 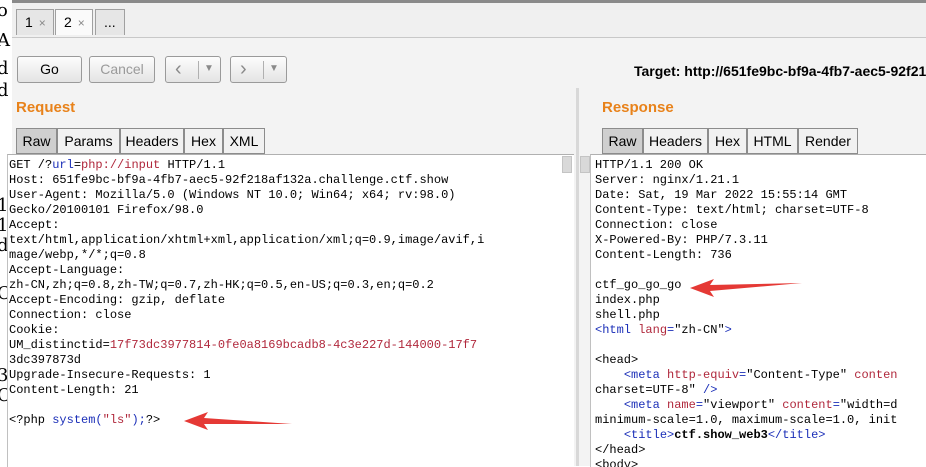 I want to click on response-line: </head>, so click(x=620, y=450).